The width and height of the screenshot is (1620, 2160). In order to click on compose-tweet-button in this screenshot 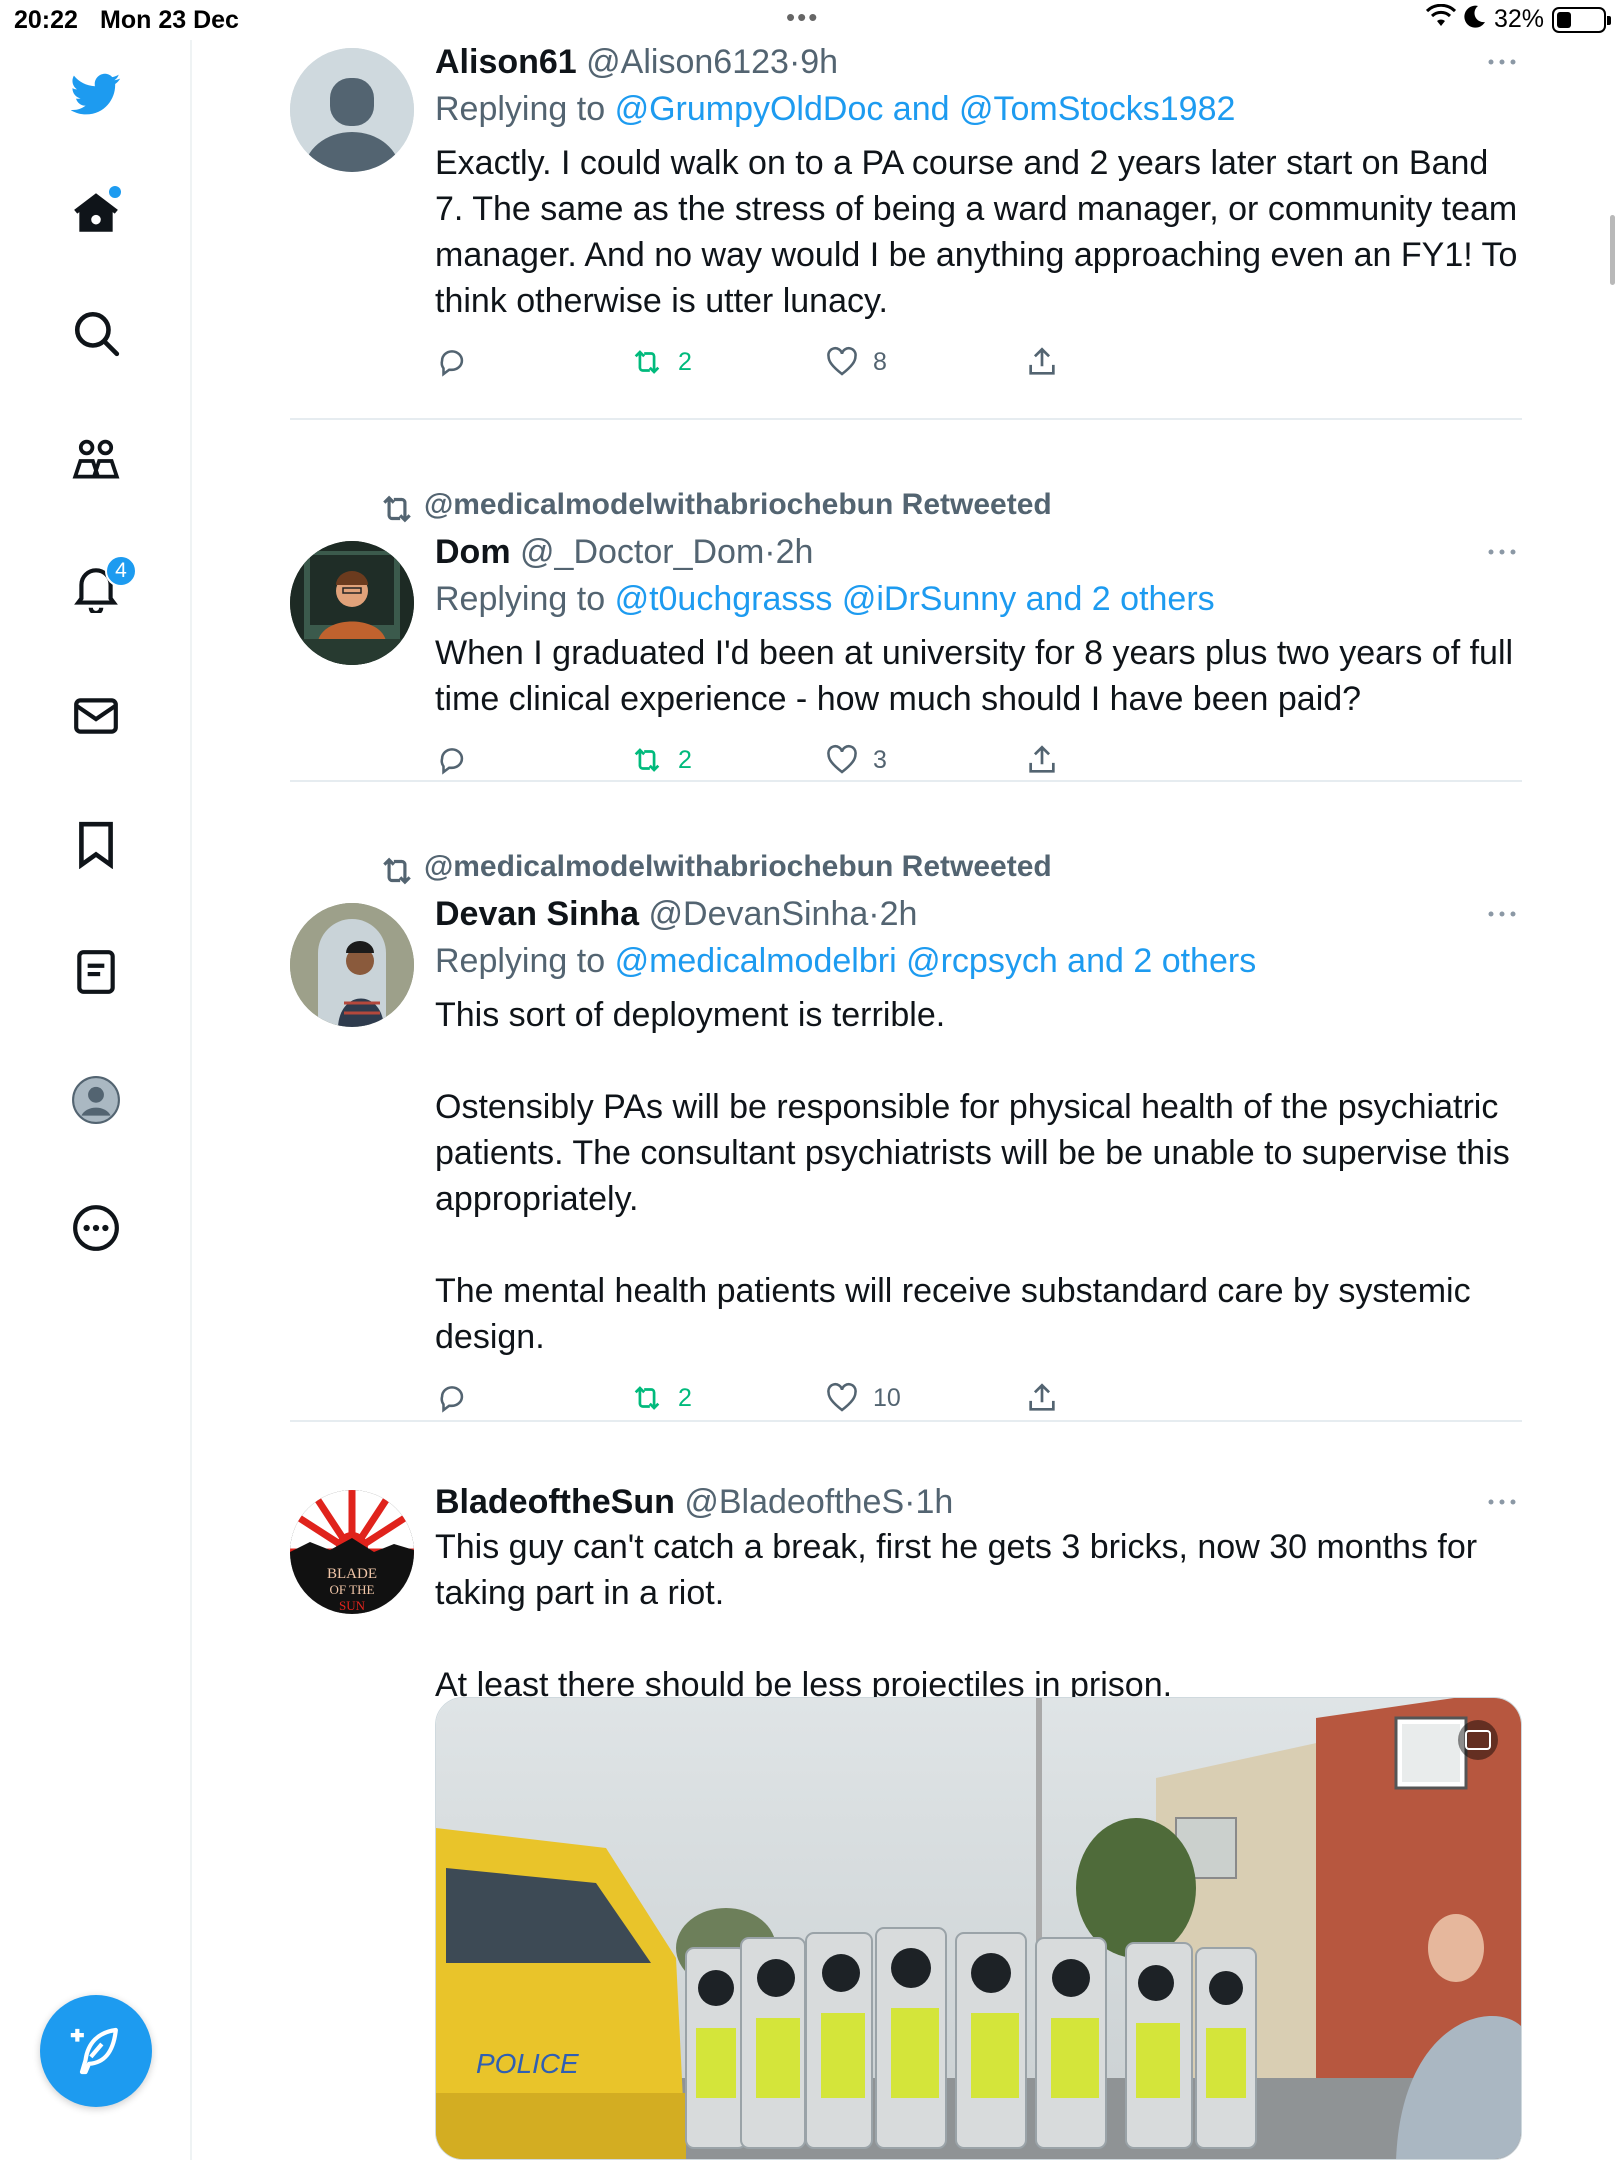, I will do `click(96, 2051)`.